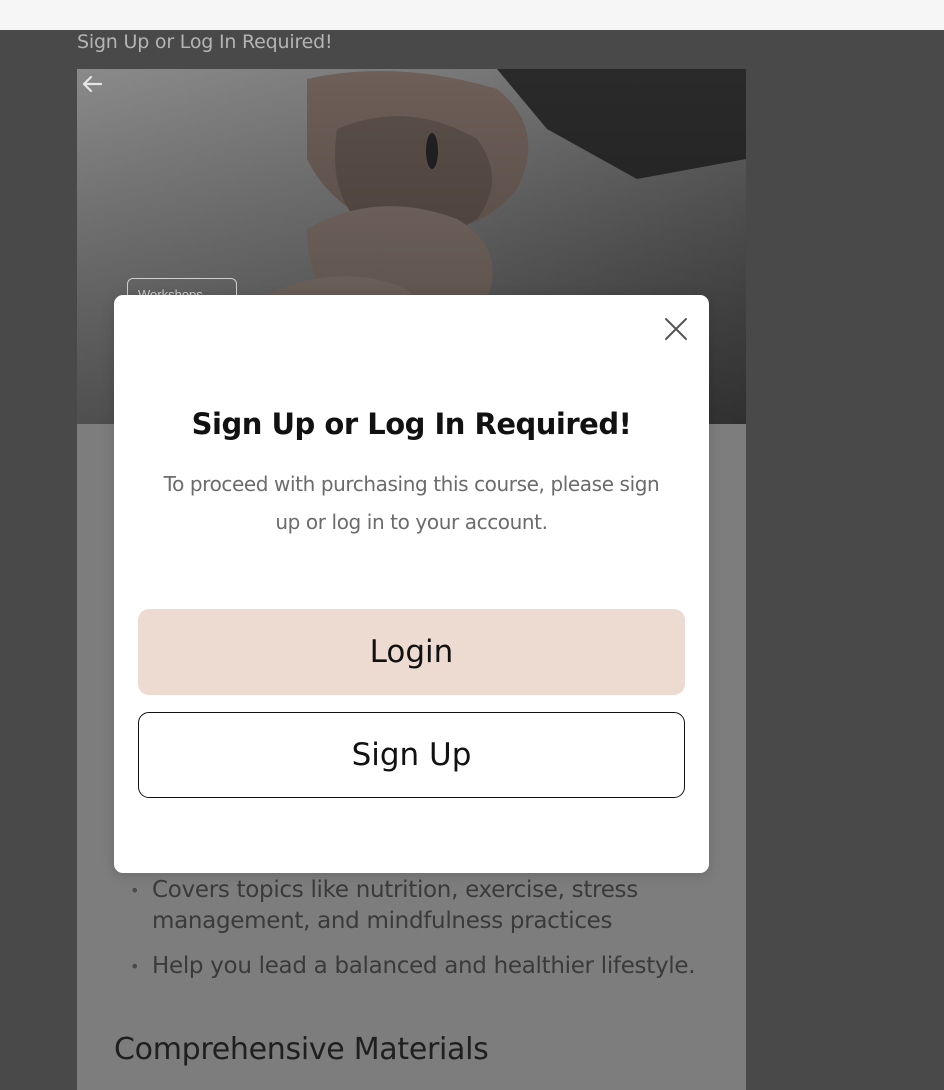 The height and width of the screenshot is (1090, 944). I want to click on close-icon, so click(676, 329).